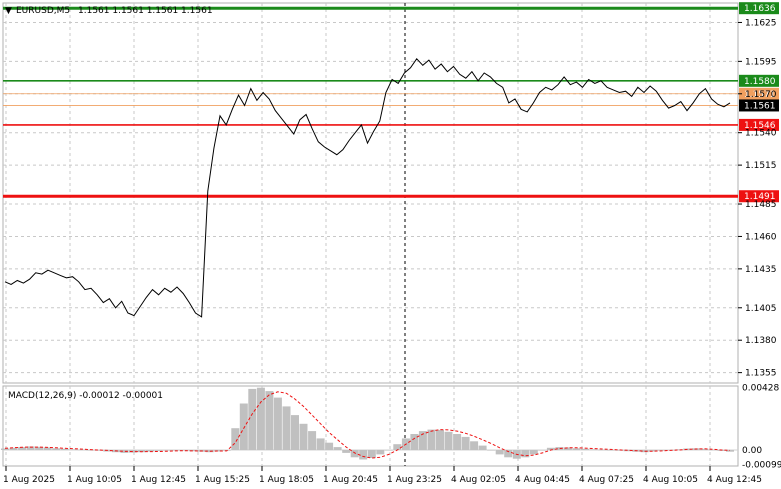  Describe the element at coordinates (43, 11) in the screenshot. I see `symbol-label: EURUSD,M5` at that location.